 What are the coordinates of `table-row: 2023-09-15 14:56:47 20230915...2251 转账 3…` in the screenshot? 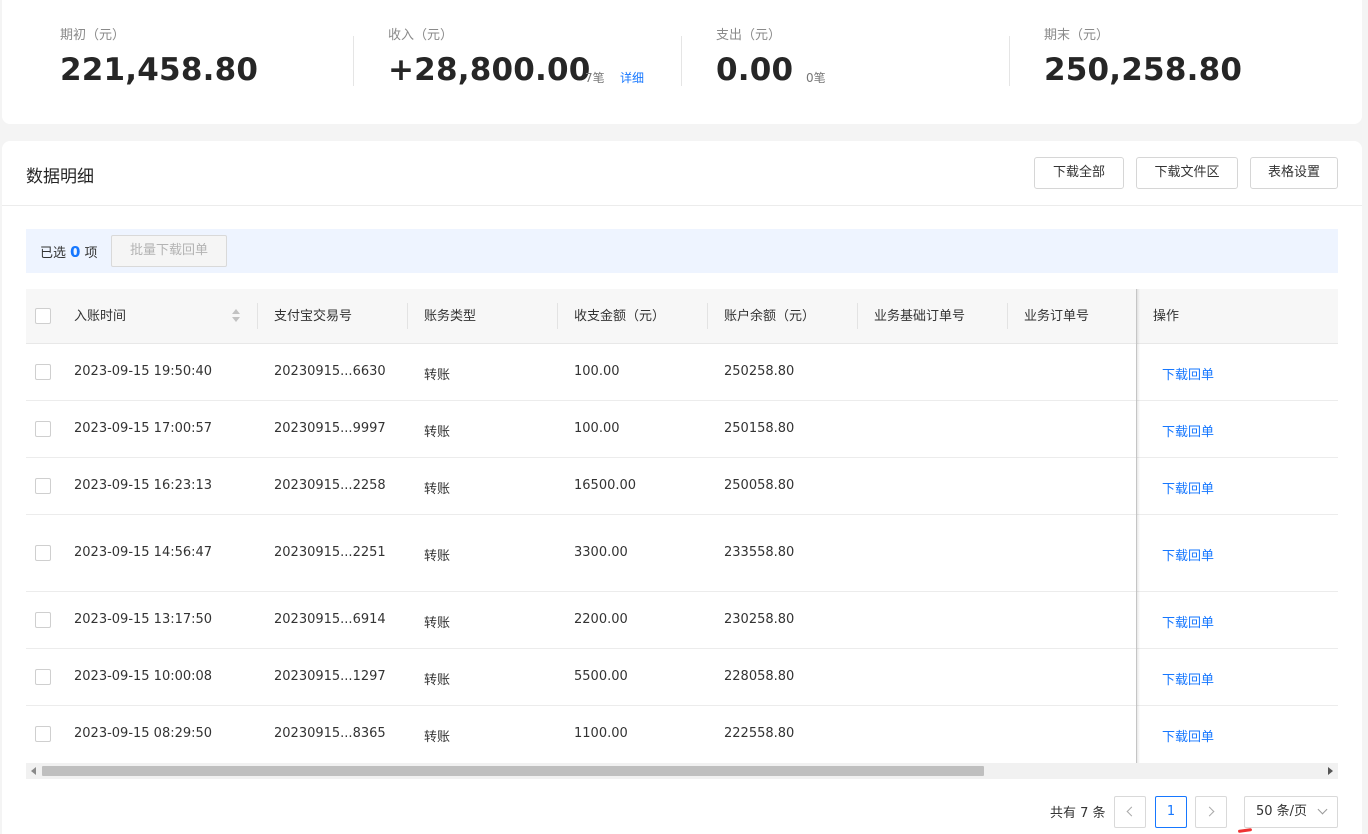 It's located at (682, 553).